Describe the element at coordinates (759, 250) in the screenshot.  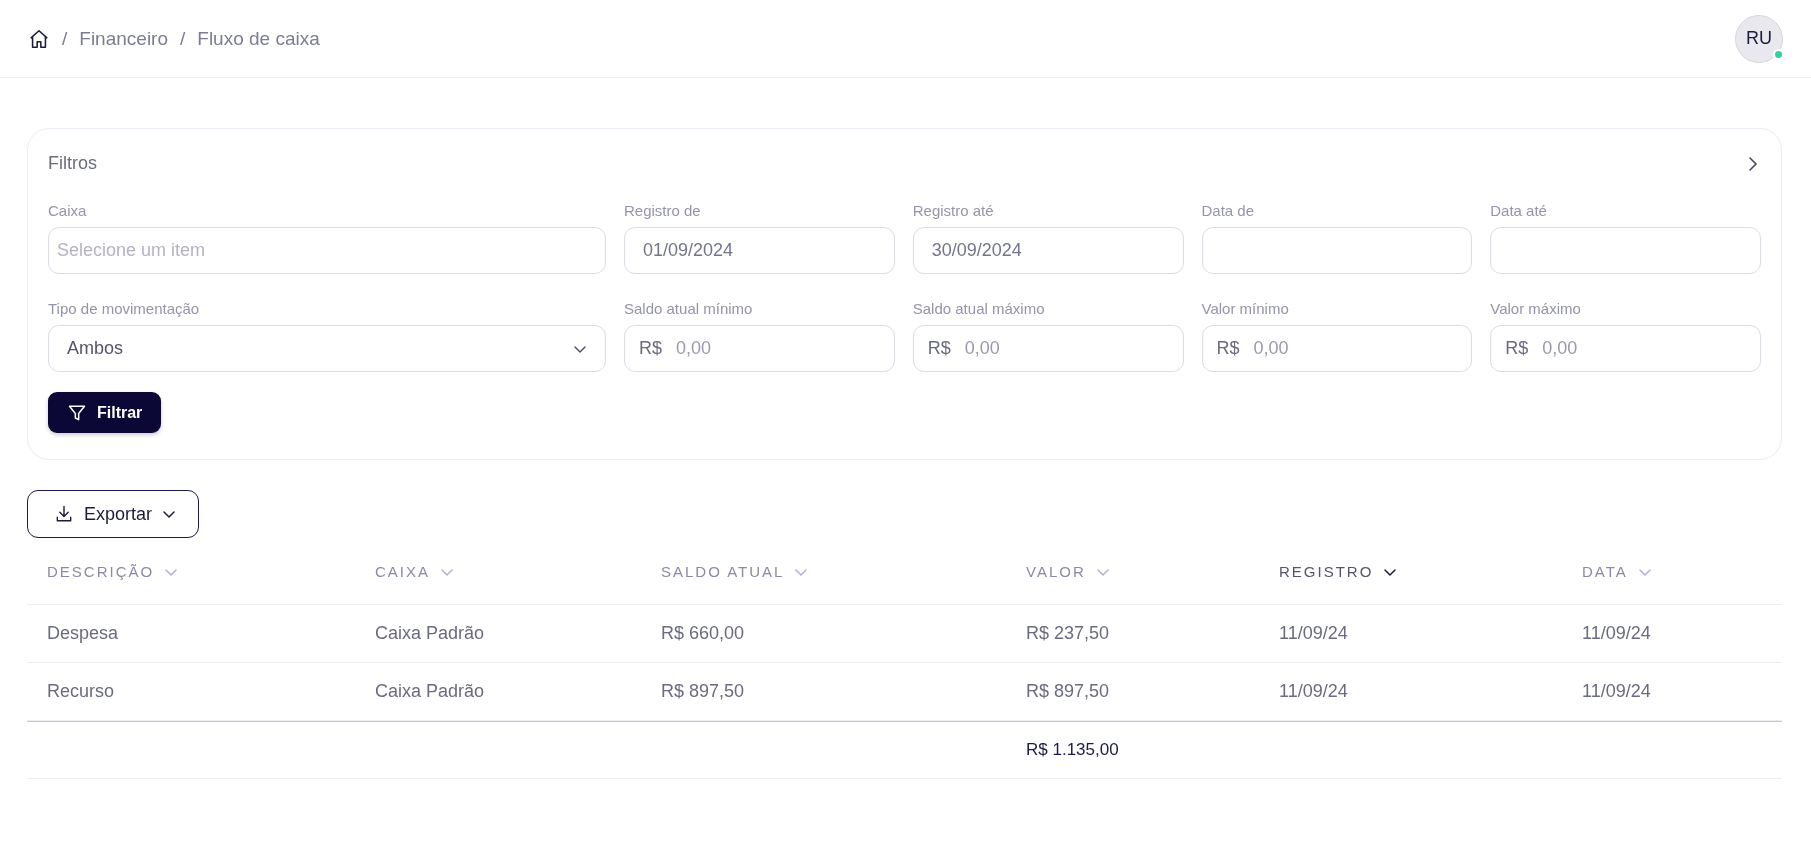
I see `date-field: 01/09/2024` at that location.